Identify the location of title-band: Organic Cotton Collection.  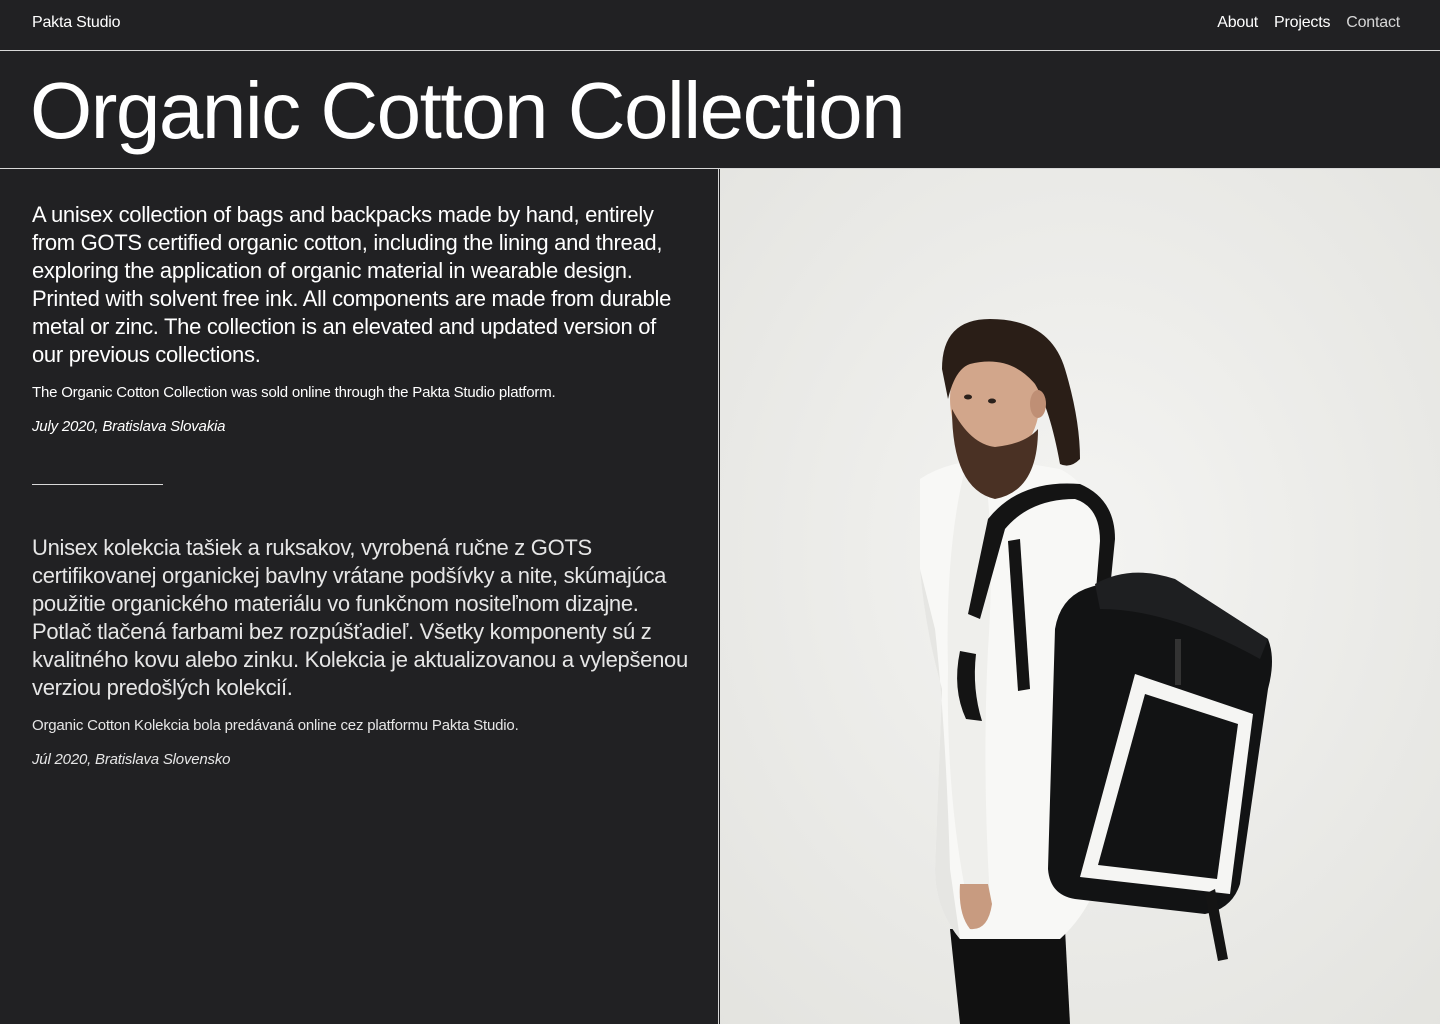
(720, 110).